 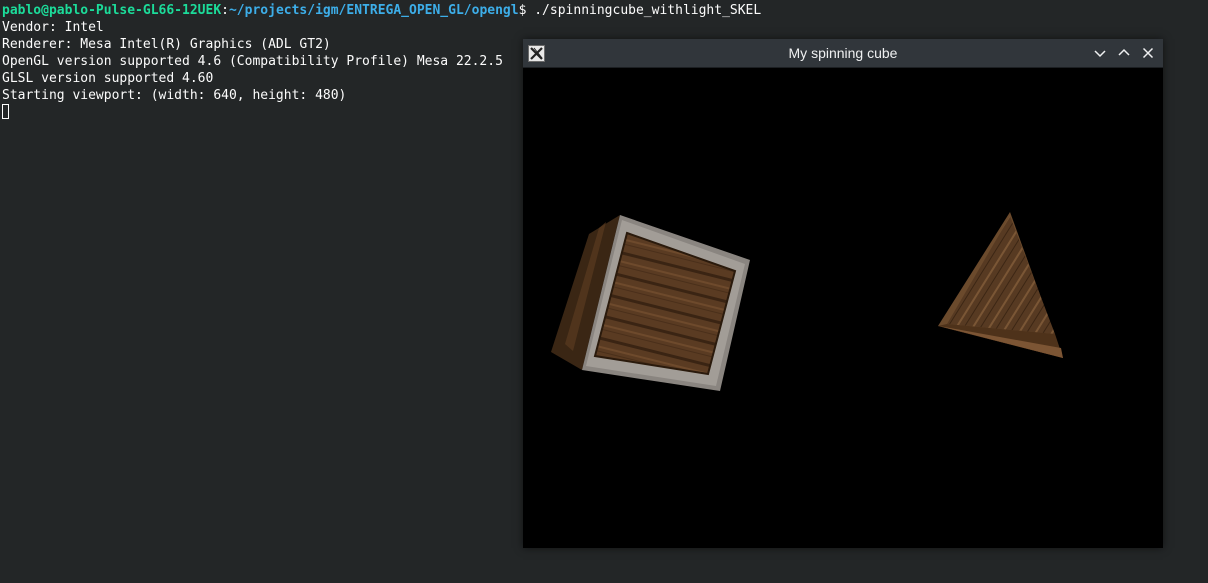 What do you see at coordinates (5, 111) in the screenshot?
I see `terminal-cursor` at bounding box center [5, 111].